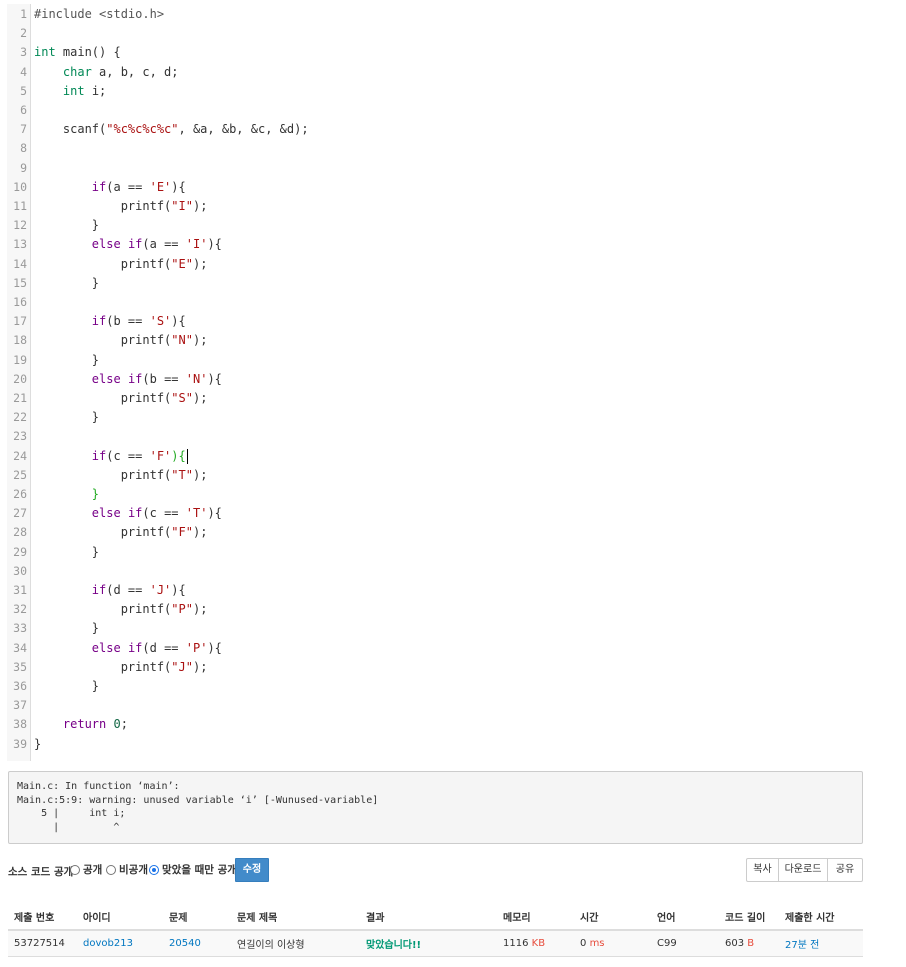 This screenshot has height=967, width=906. I want to click on header-problem-title: 문제 제목, so click(295, 917).